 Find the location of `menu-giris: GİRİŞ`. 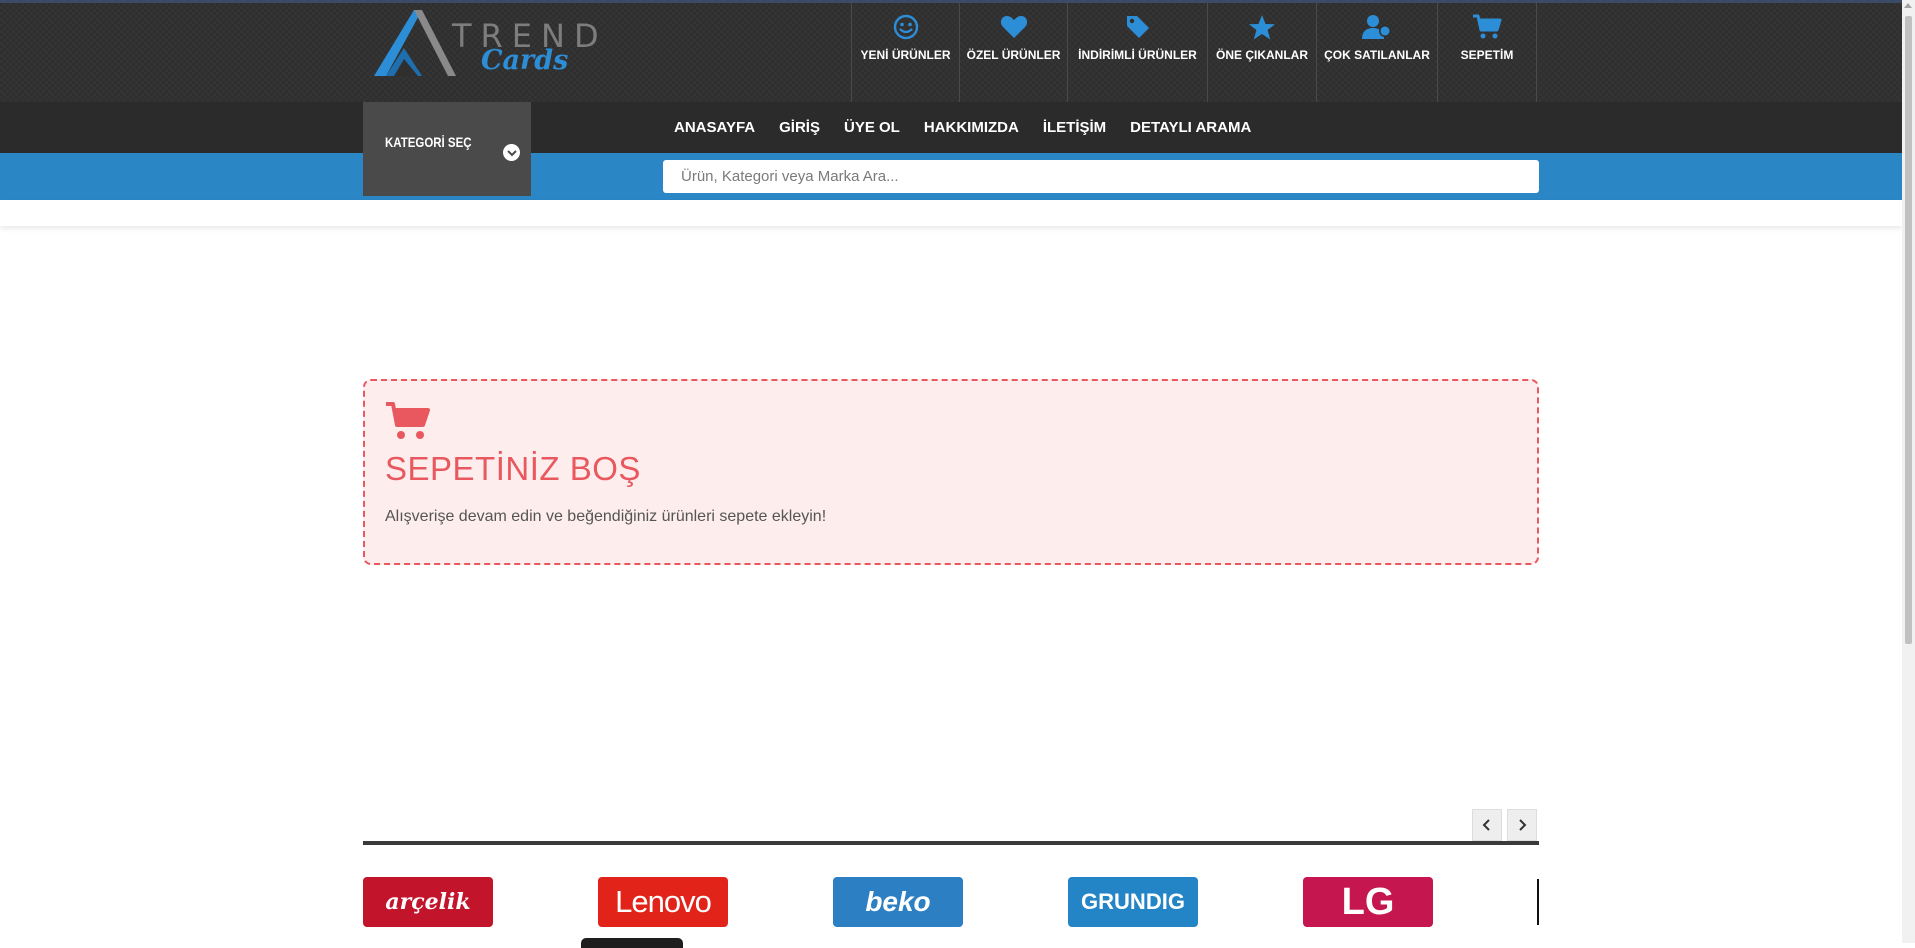

menu-giris: GİRİŞ is located at coordinates (799, 127).